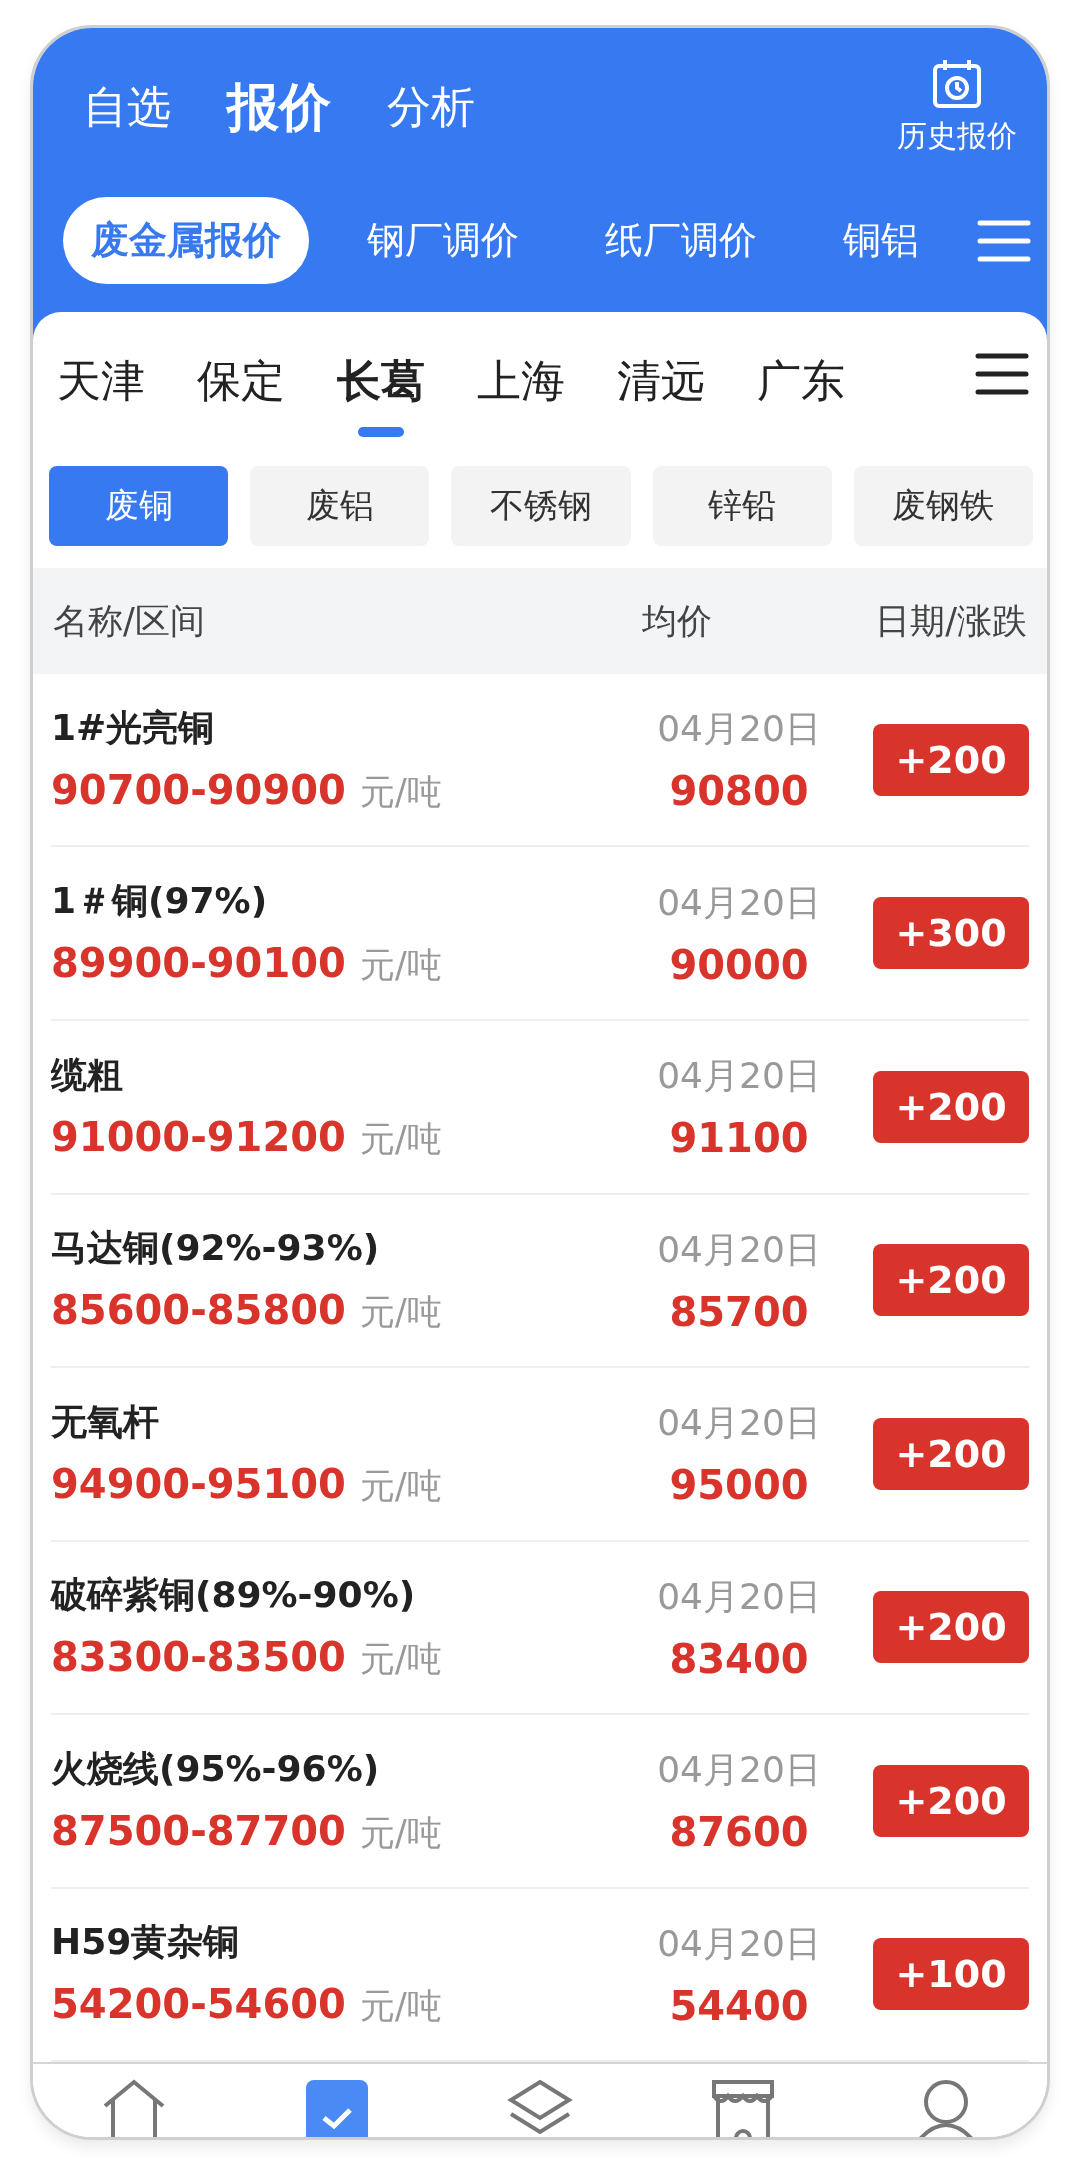  What do you see at coordinates (739, 1485) in the screenshot?
I see `average-price: 95000` at bounding box center [739, 1485].